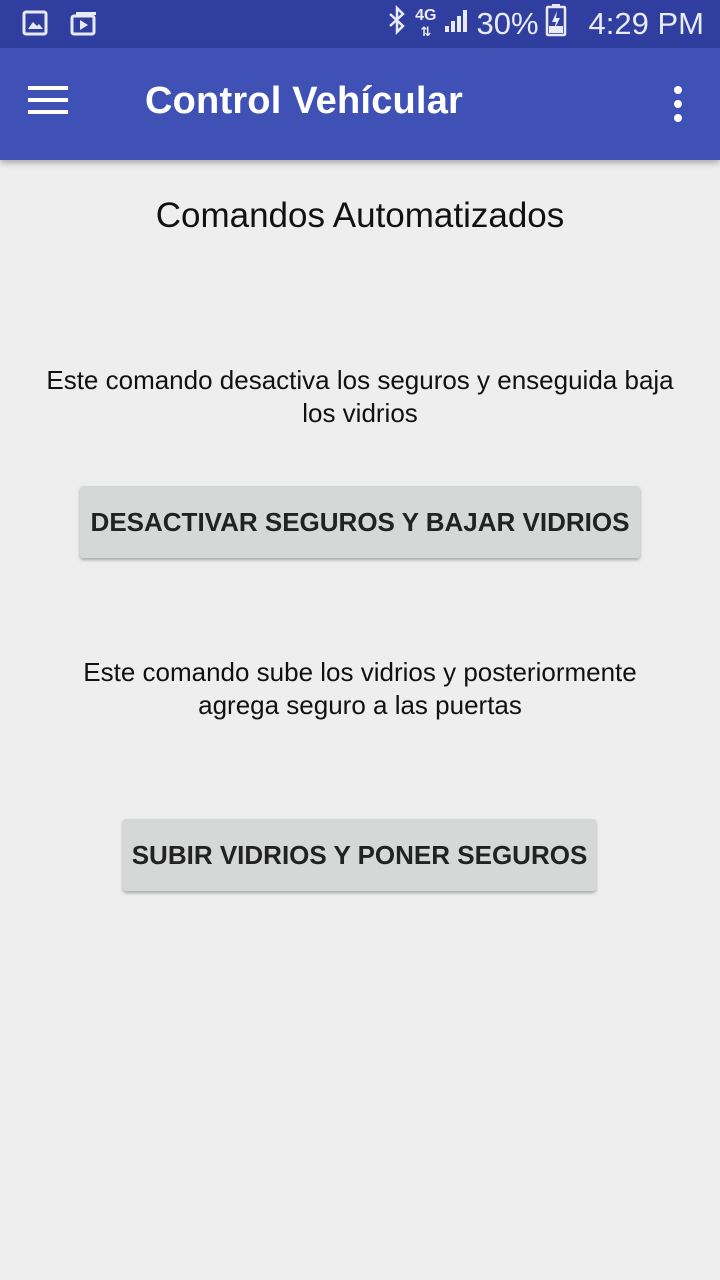 The height and width of the screenshot is (1280, 720). I want to click on bluetooth-icon, so click(397, 23).